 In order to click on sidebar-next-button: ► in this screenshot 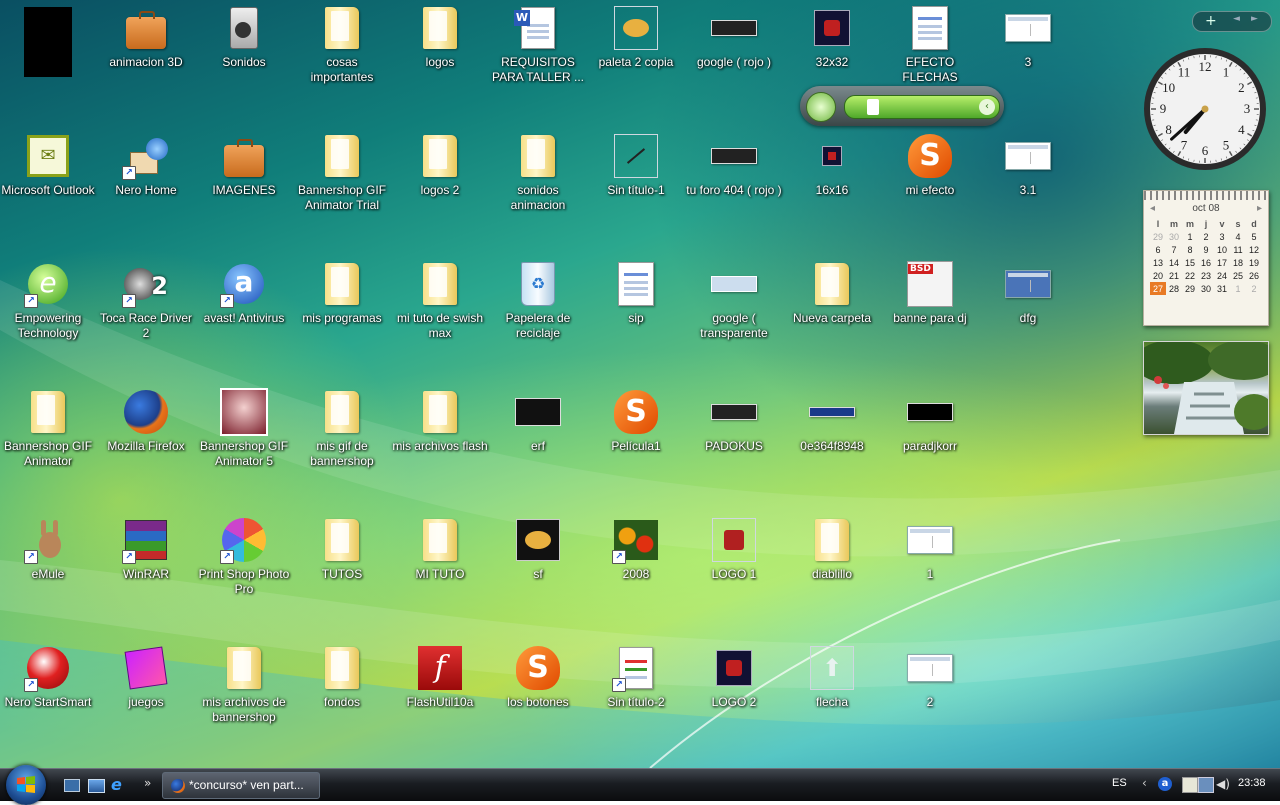, I will do `click(1254, 19)`.